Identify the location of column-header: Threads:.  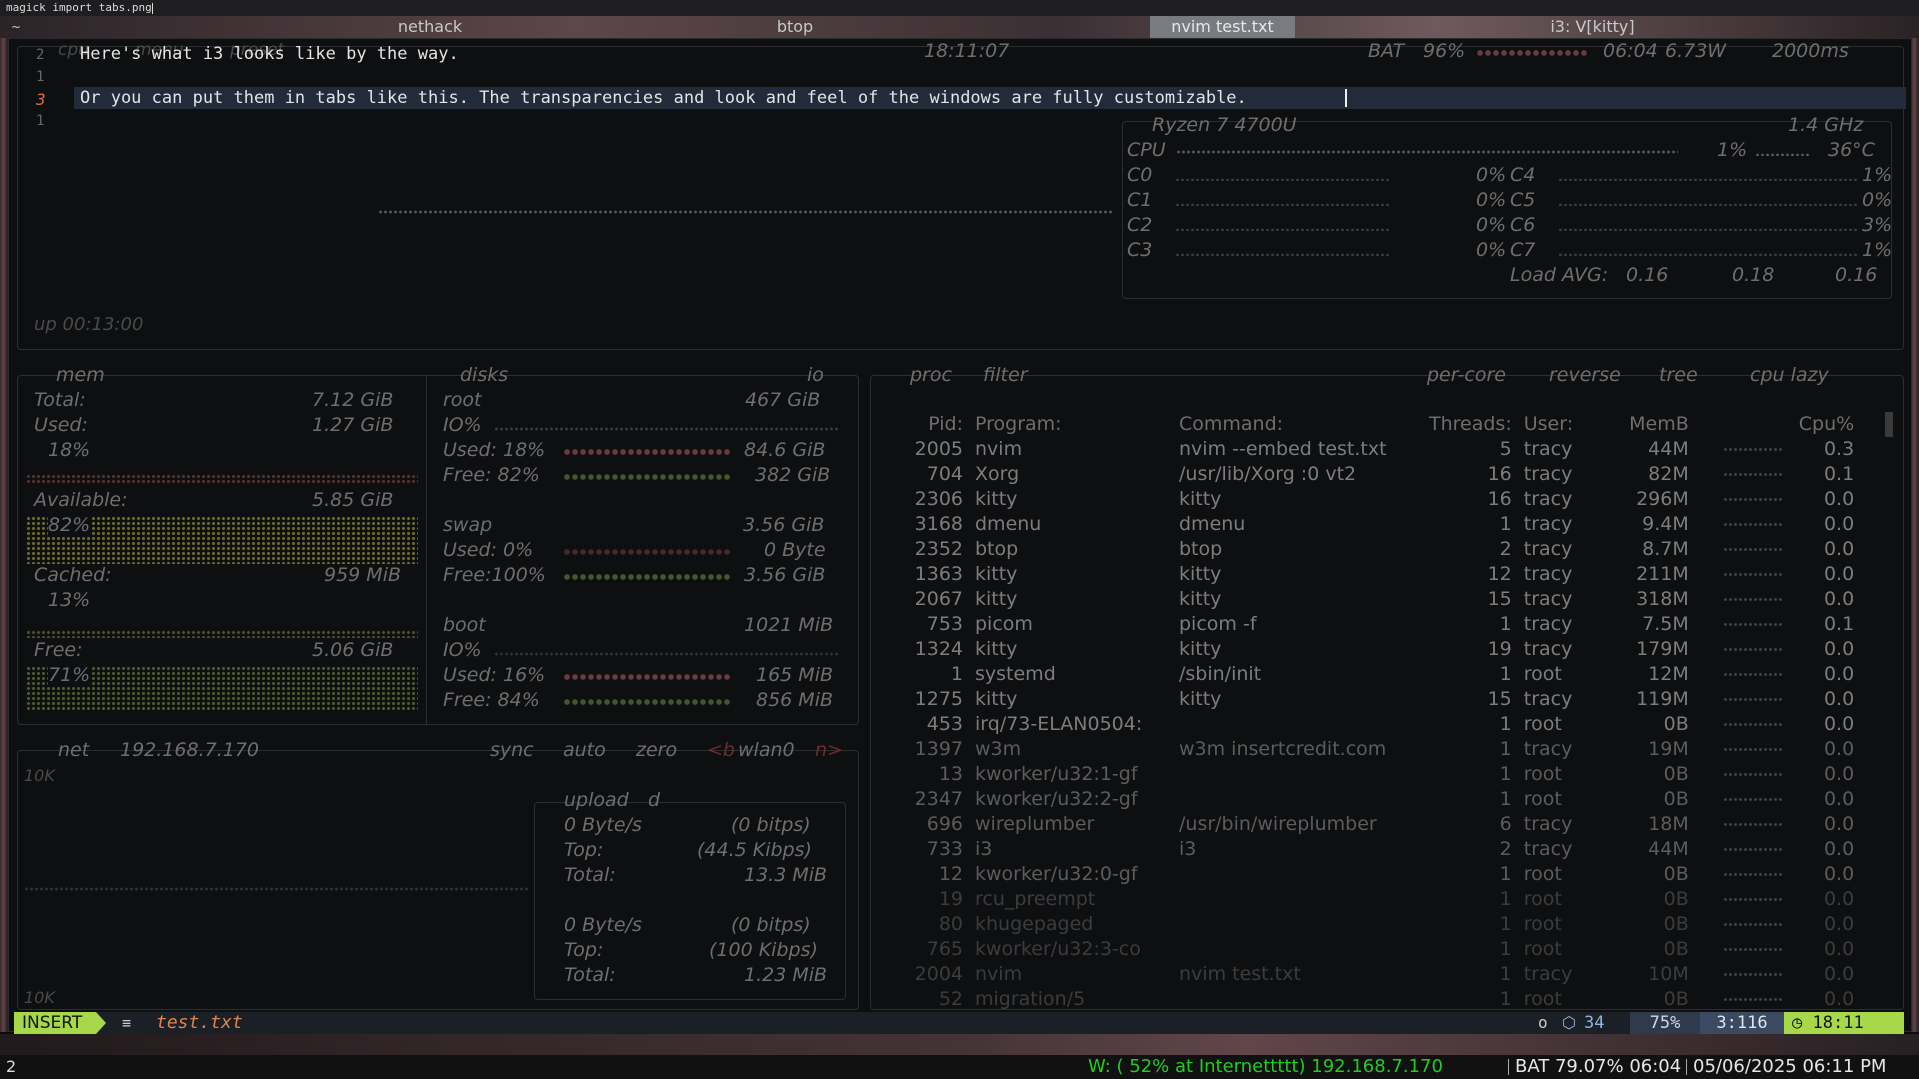
(1476, 424).